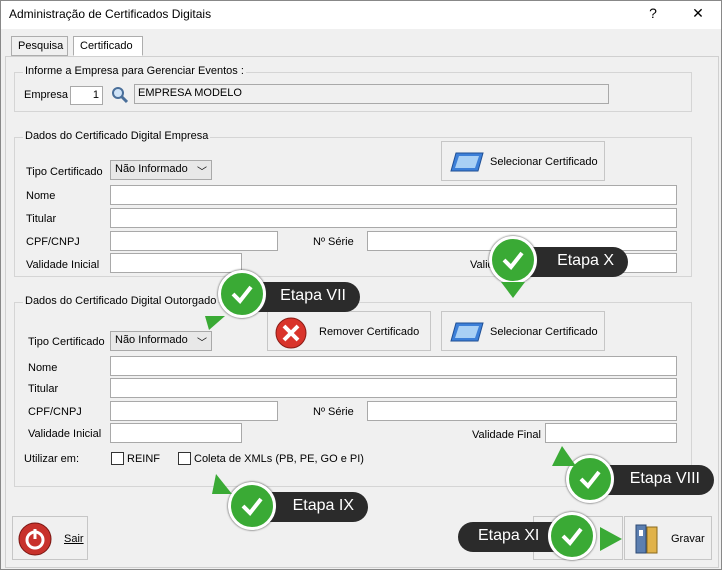 This screenshot has height=570, width=722. I want to click on empresa-validade-inicial-label: Validade Inicial, so click(63, 265).